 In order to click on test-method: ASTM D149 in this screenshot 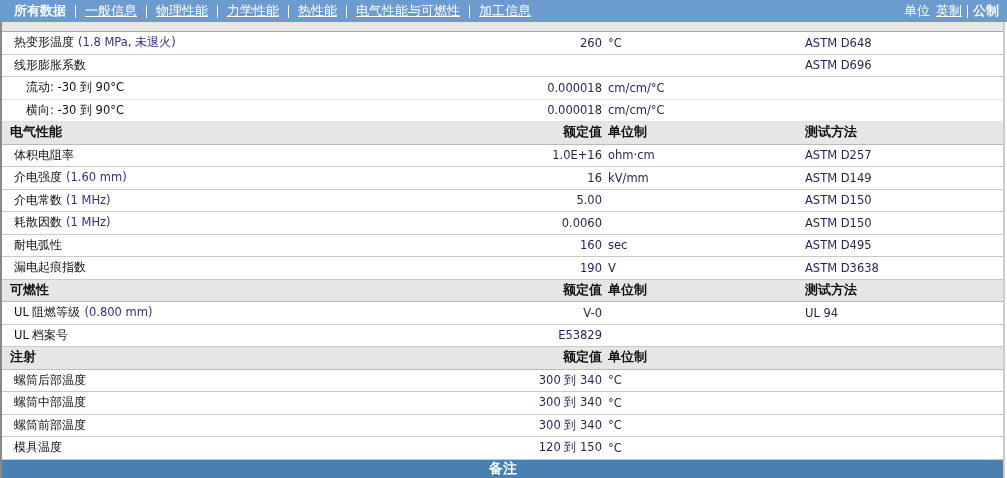, I will do `click(839, 177)`.